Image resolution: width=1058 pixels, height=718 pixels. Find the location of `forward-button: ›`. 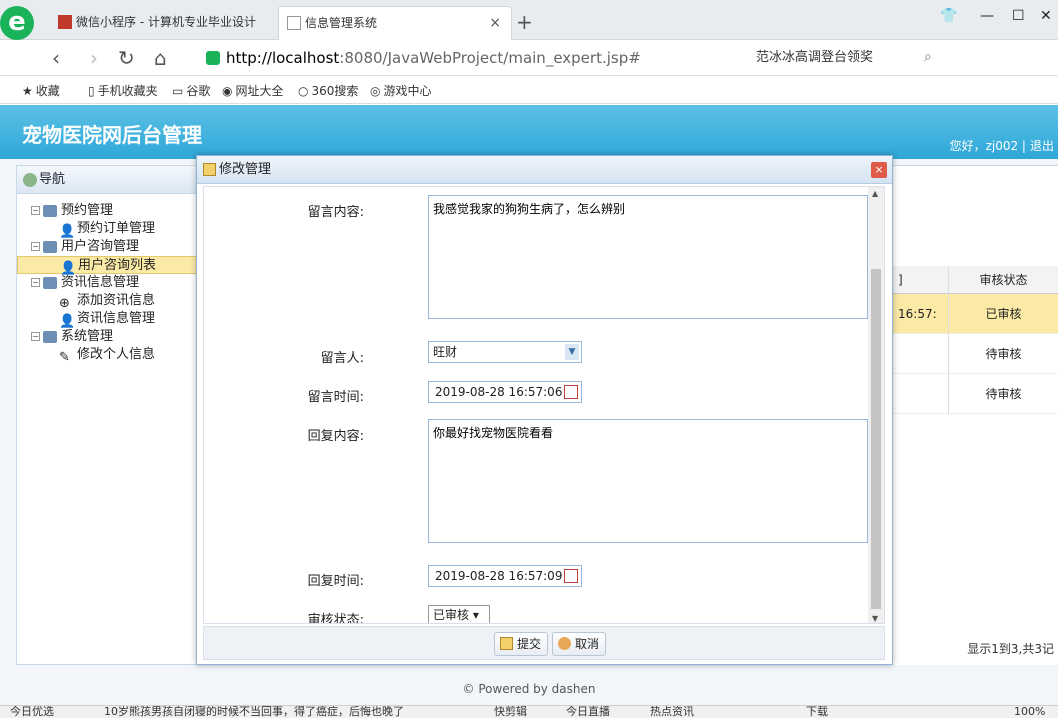

forward-button: › is located at coordinates (94, 58).